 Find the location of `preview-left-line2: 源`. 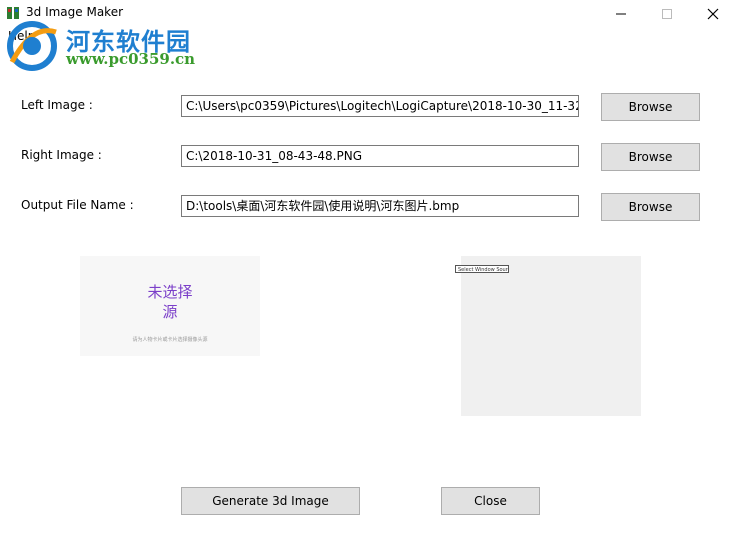

preview-left-line2: 源 is located at coordinates (170, 312).